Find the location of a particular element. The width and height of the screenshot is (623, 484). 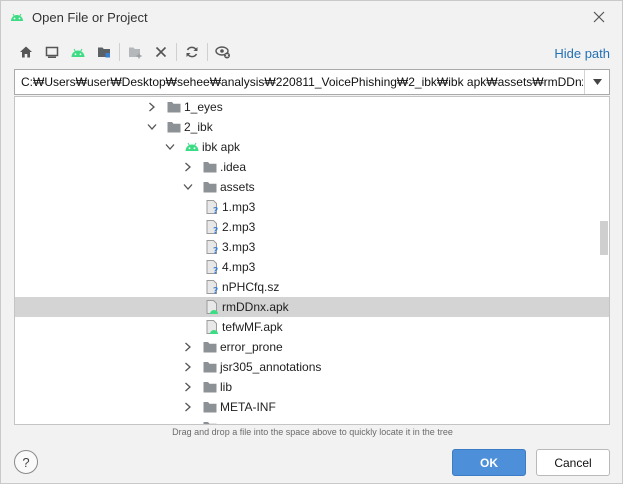

path-field is located at coordinates (312, 82).